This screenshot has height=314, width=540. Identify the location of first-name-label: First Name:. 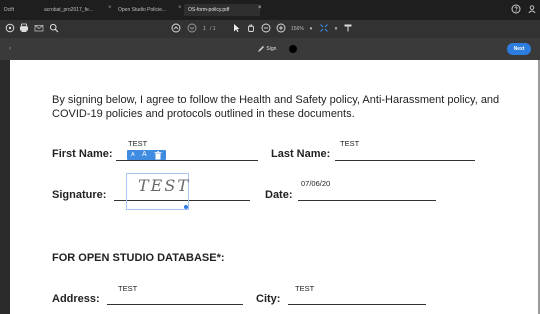
(82, 154).